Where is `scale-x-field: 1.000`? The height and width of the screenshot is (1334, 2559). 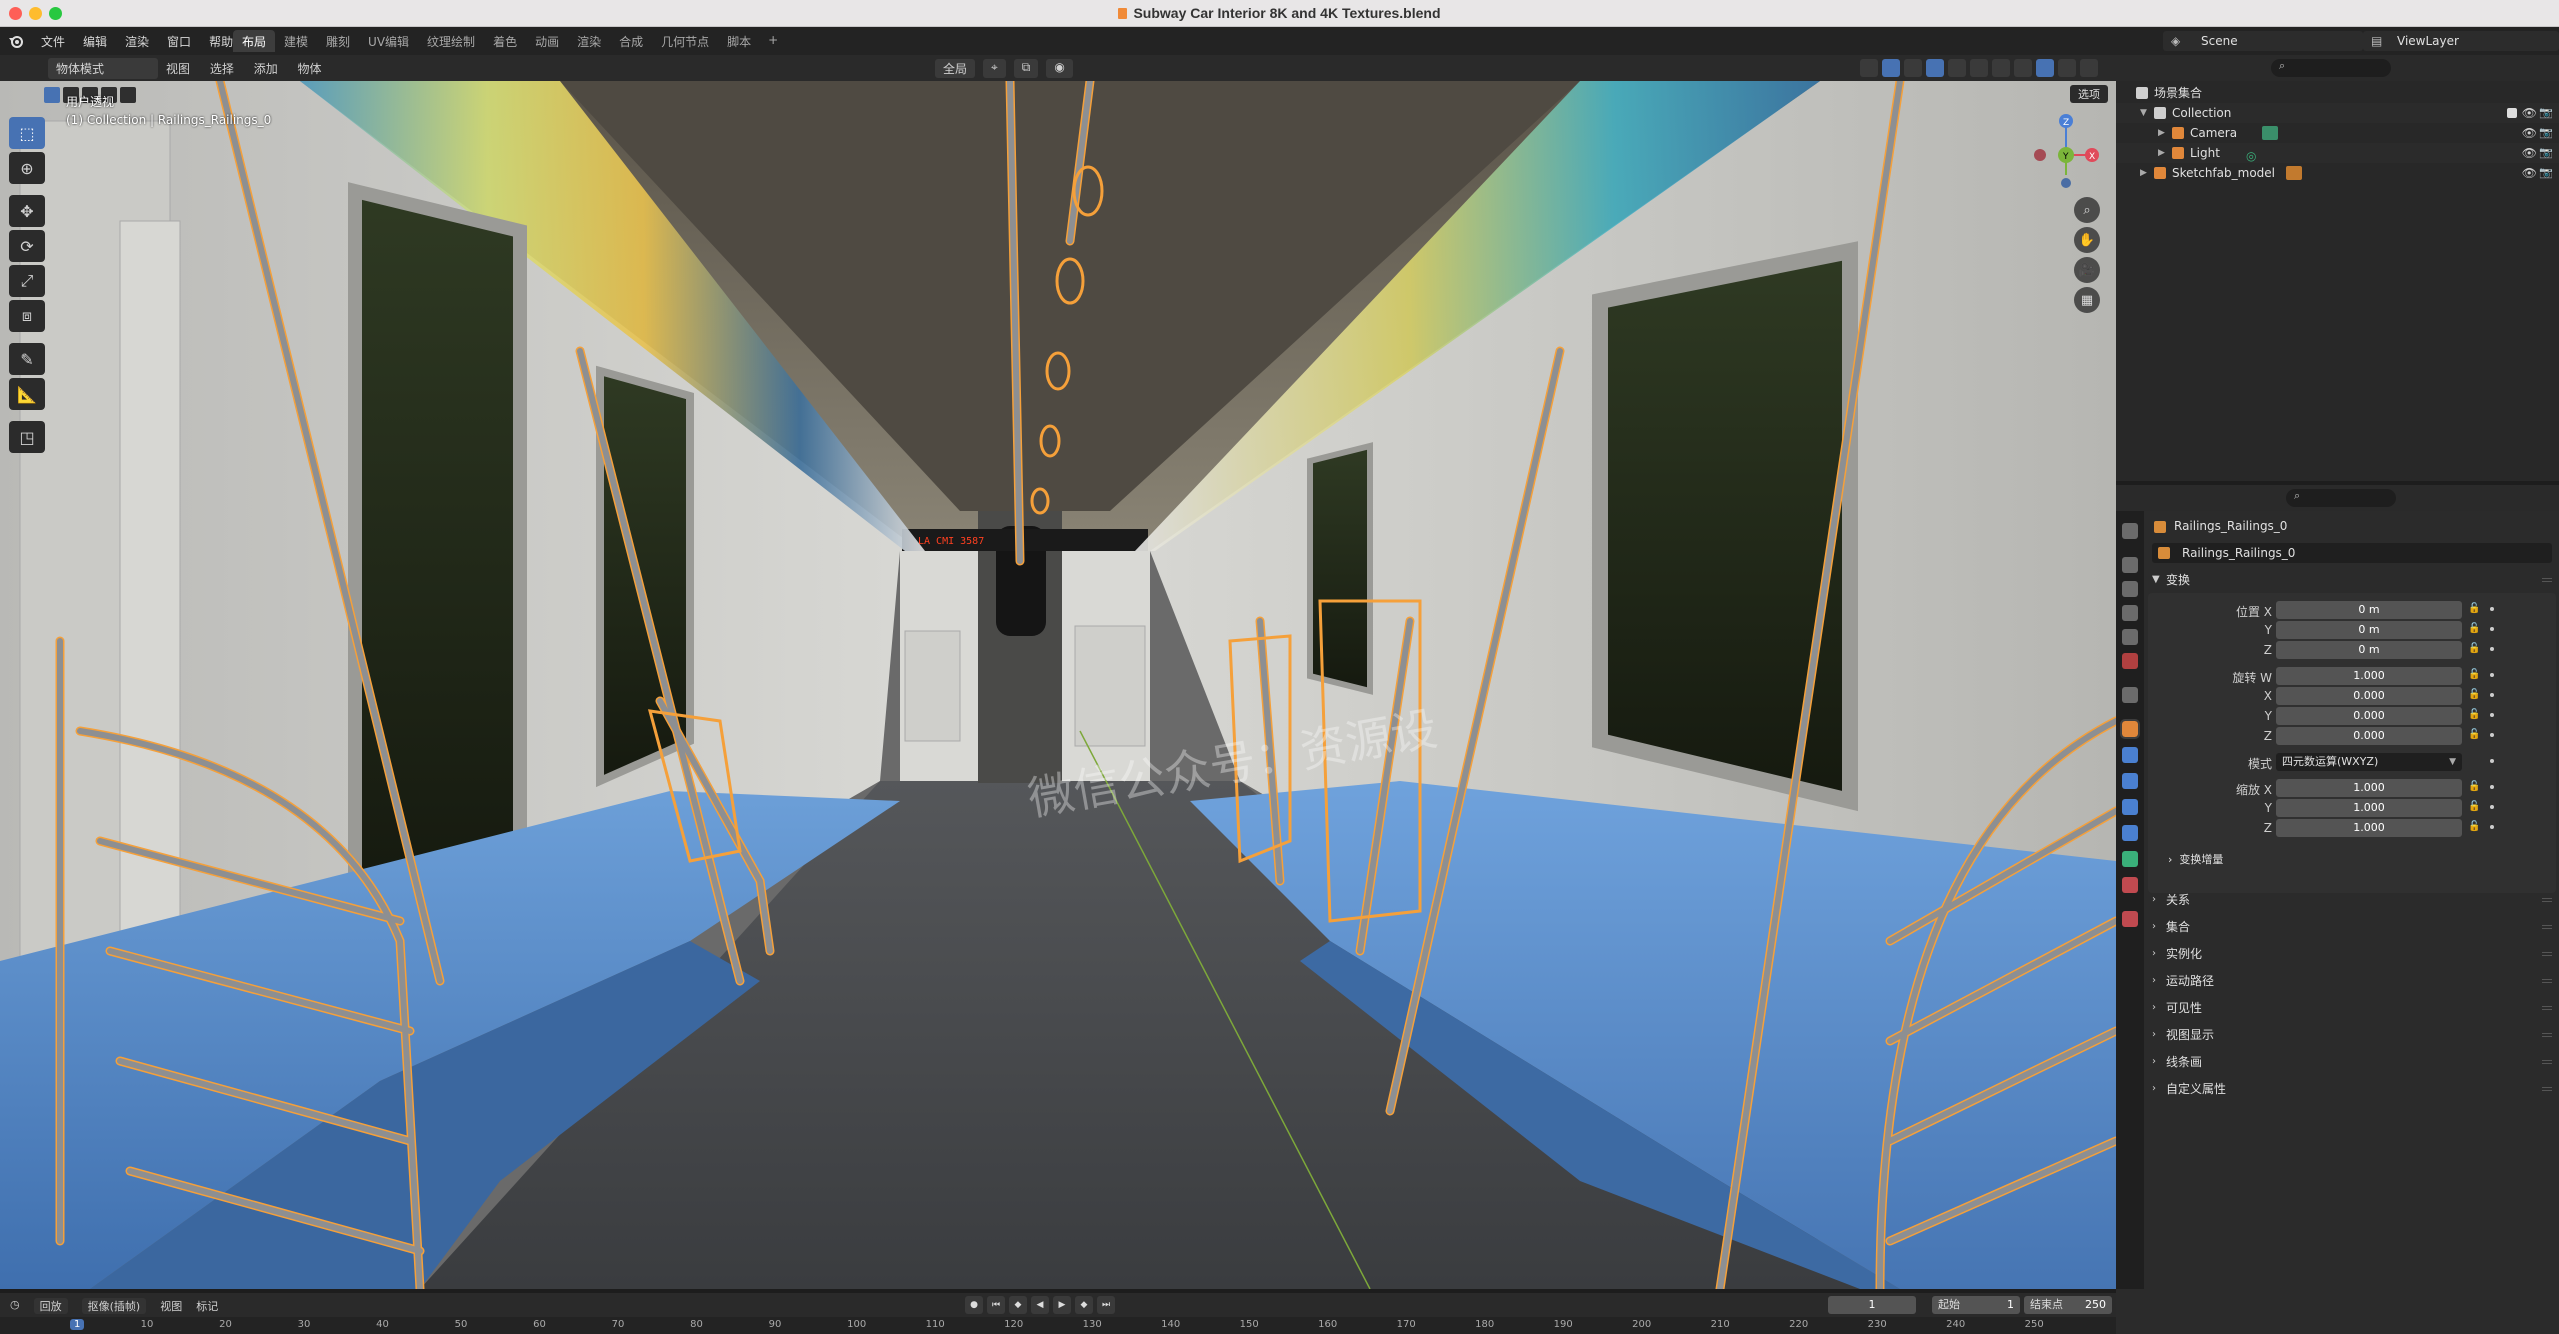
scale-x-field: 1.000 is located at coordinates (2369, 788).